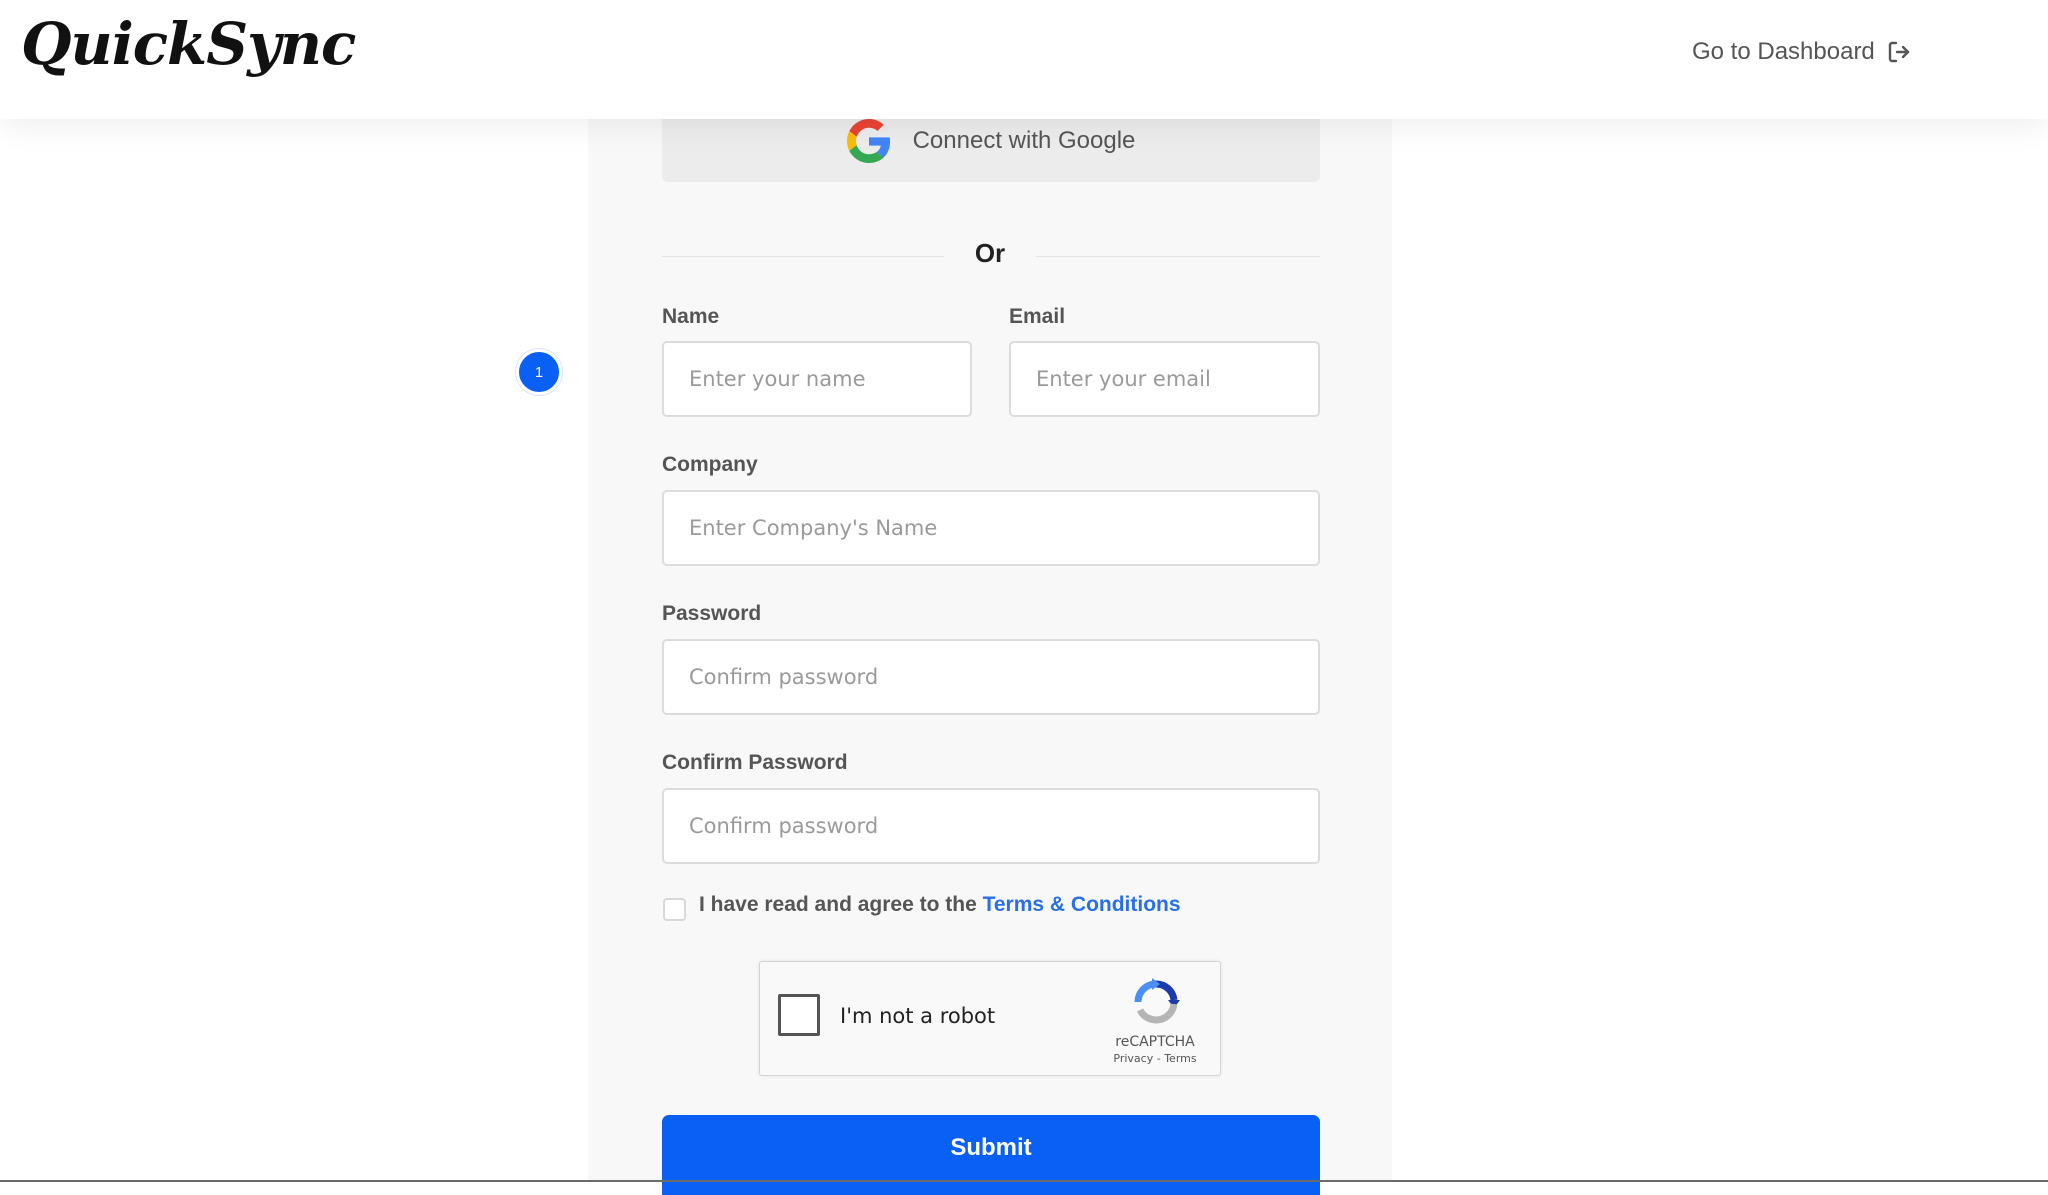 Image resolution: width=2048 pixels, height=1195 pixels. I want to click on recaptcha-checkbox, so click(799, 1015).